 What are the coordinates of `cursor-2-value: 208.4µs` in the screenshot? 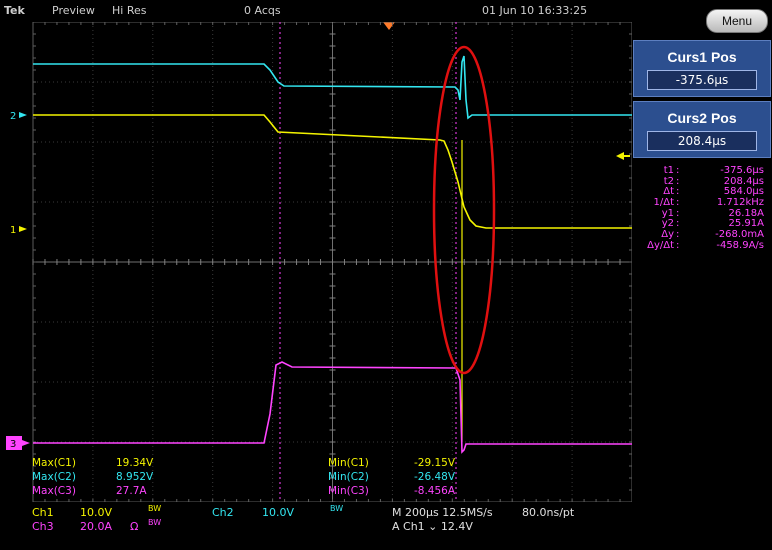 It's located at (702, 141).